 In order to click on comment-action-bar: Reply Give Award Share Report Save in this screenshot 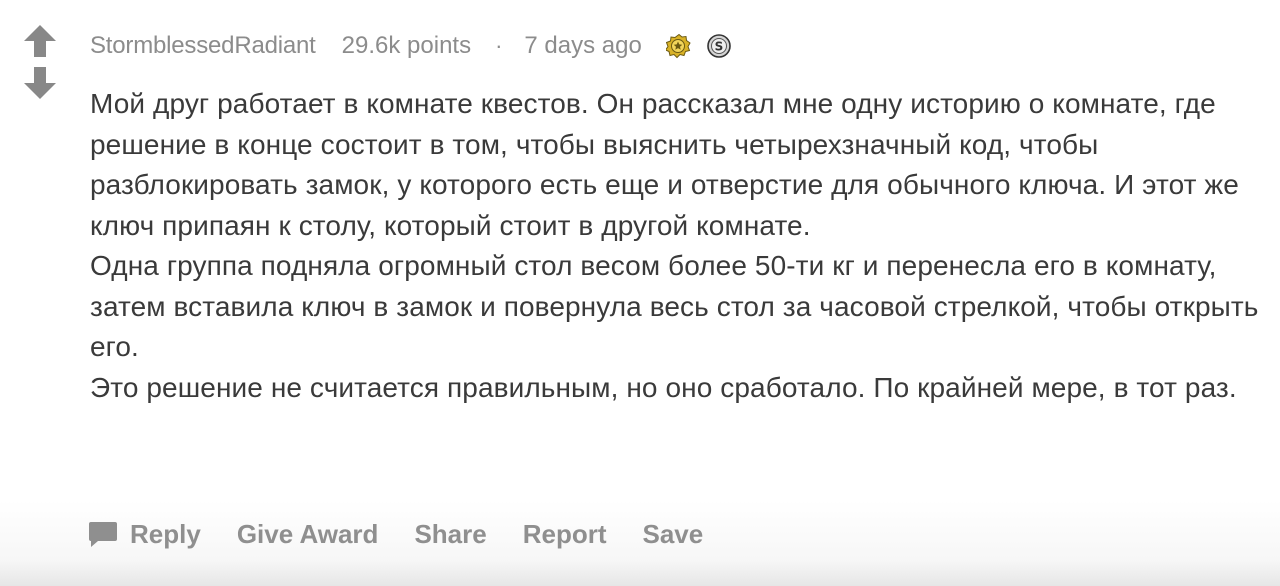, I will do `click(413, 534)`.